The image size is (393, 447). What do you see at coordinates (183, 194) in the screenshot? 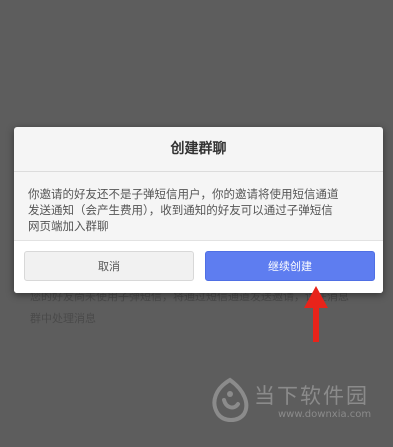
I see `dialog-message-line: 你邀请的好友还不是子弹短信用户，你的邀请将使用短信通道` at bounding box center [183, 194].